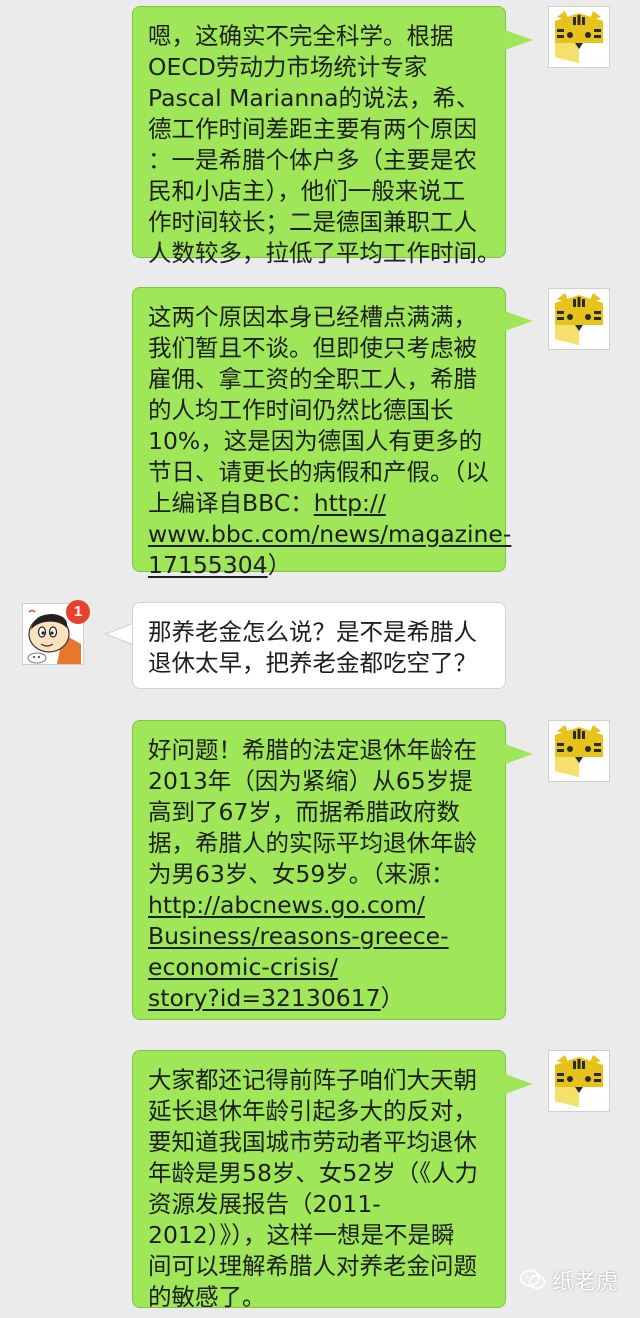 This screenshot has width=640, height=1318. I want to click on message-line: Pascal Marianna的说法，希、, so click(319, 98).